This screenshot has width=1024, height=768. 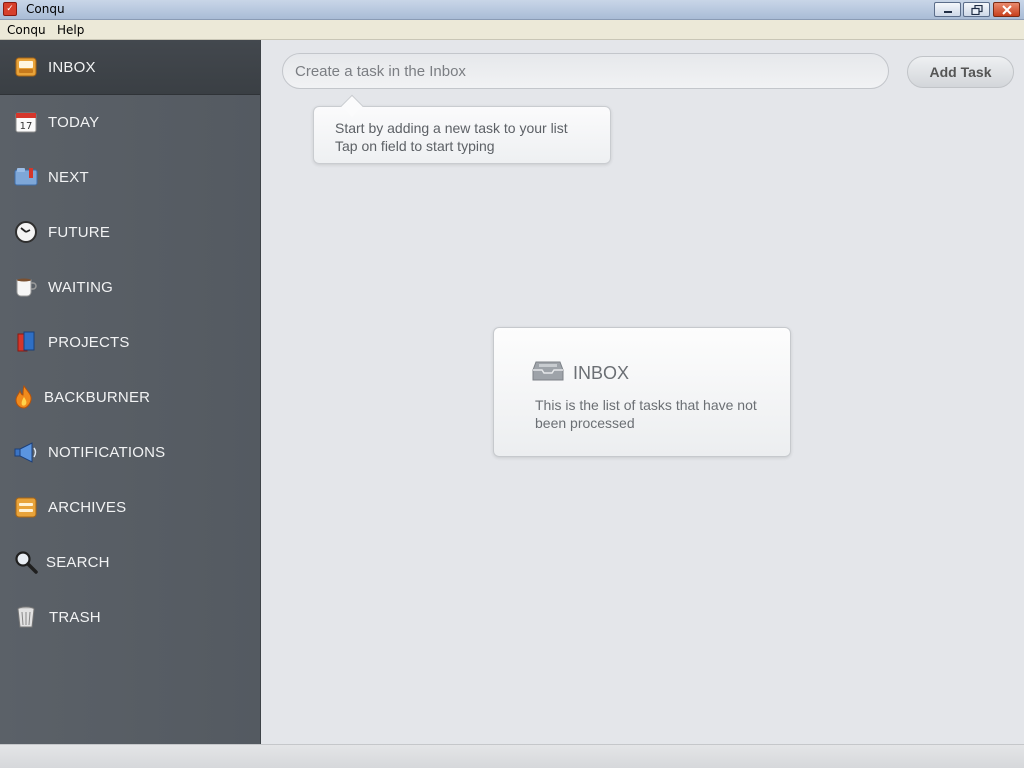 What do you see at coordinates (512, 30) in the screenshot?
I see `menu-bar: Conqu Help` at bounding box center [512, 30].